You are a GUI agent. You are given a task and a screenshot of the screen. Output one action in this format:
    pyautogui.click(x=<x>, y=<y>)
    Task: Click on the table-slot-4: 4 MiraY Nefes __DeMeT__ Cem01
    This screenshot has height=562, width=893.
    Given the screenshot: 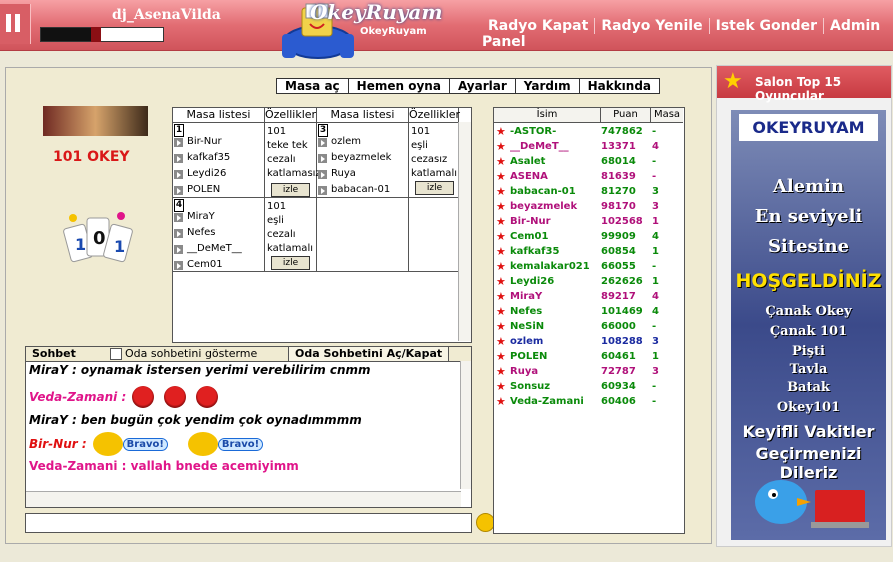 What is the action you would take?
    pyautogui.click(x=219, y=235)
    